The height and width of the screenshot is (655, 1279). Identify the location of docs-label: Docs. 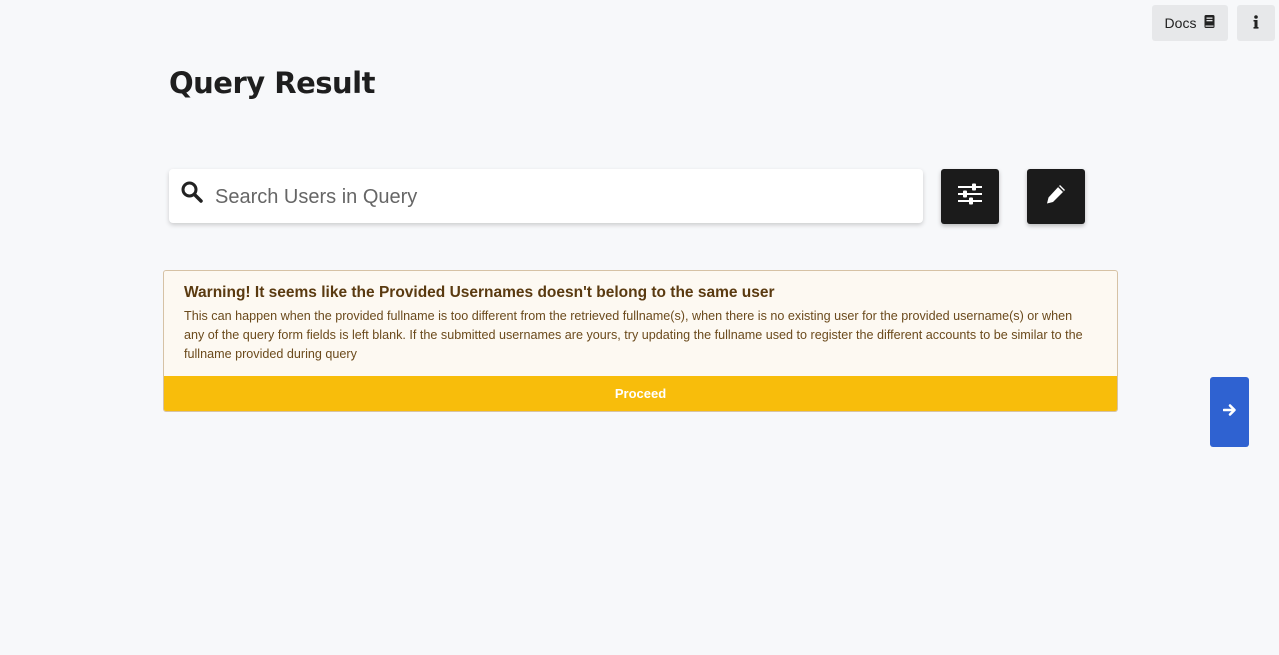
(1180, 23).